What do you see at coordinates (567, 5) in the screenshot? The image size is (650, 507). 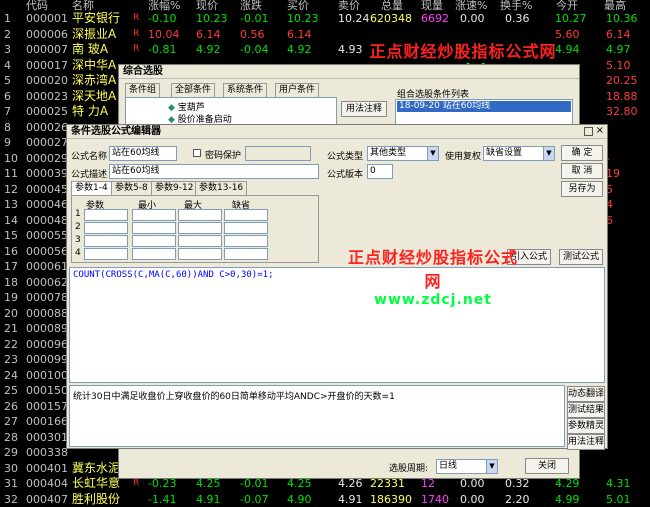 I see `col-open: 今开` at bounding box center [567, 5].